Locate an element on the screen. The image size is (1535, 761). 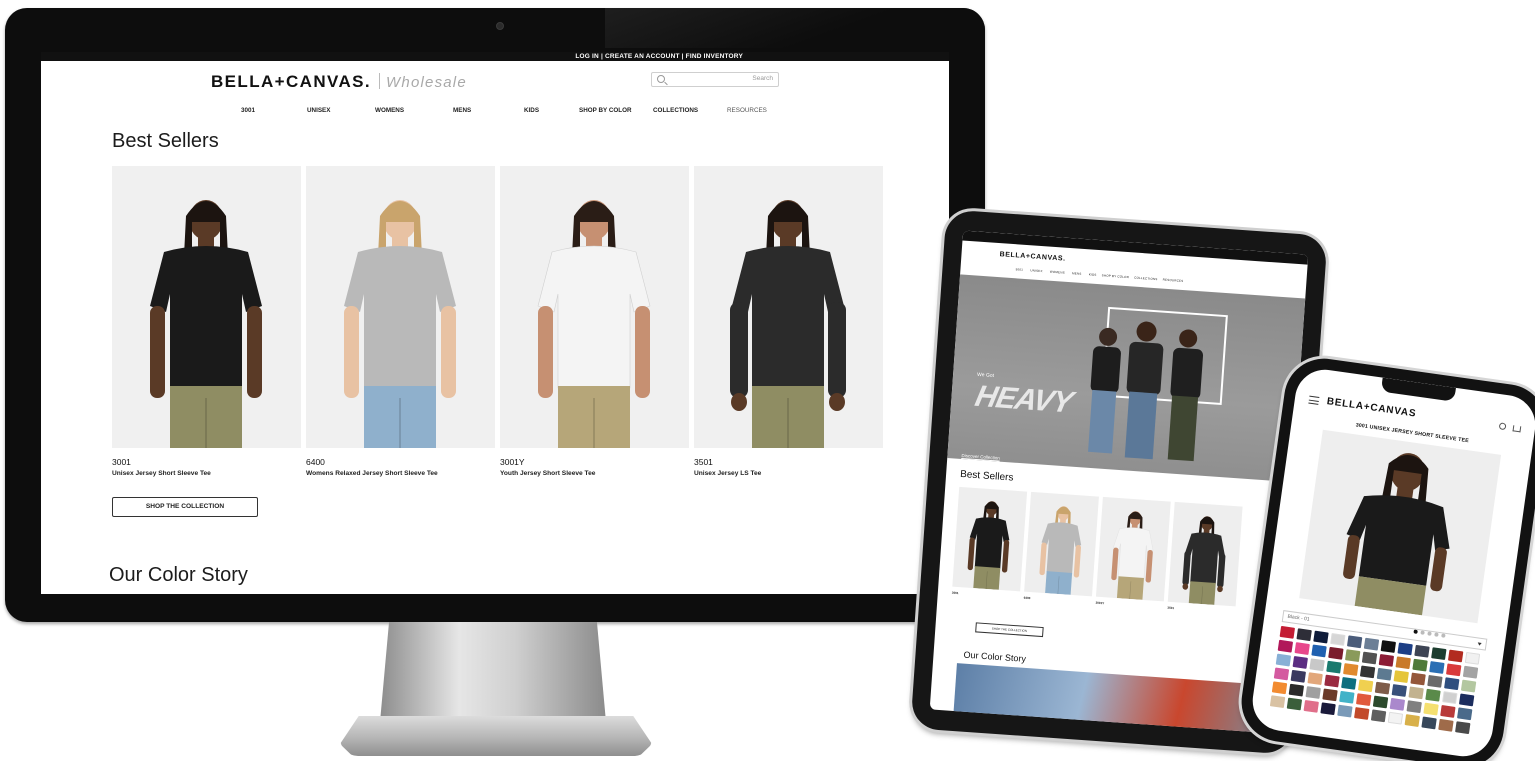
tablet-nav-item: WOMENS is located at coordinates (1057, 272).